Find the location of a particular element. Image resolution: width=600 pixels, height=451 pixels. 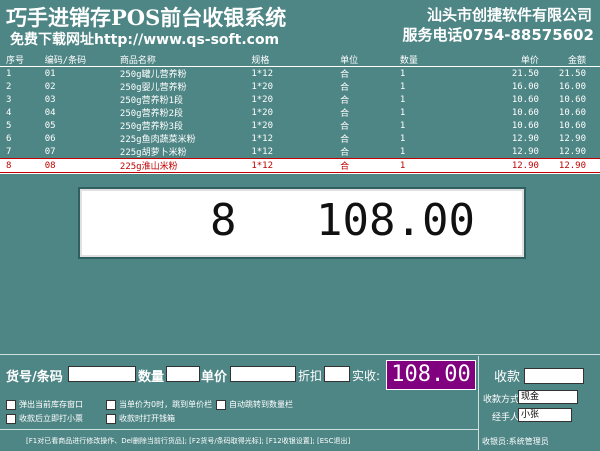

cell-name: 225g淮山米粉 is located at coordinates (179, 165).